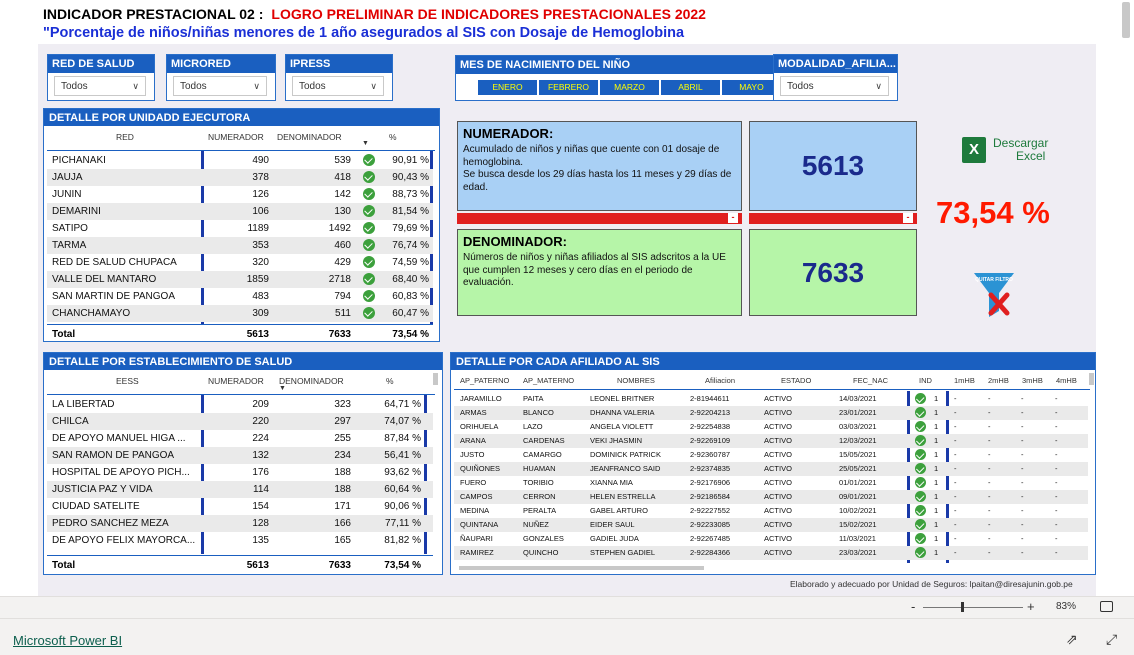  I want to click on download-excel-button: X Descargar Excel, so click(1007, 152).